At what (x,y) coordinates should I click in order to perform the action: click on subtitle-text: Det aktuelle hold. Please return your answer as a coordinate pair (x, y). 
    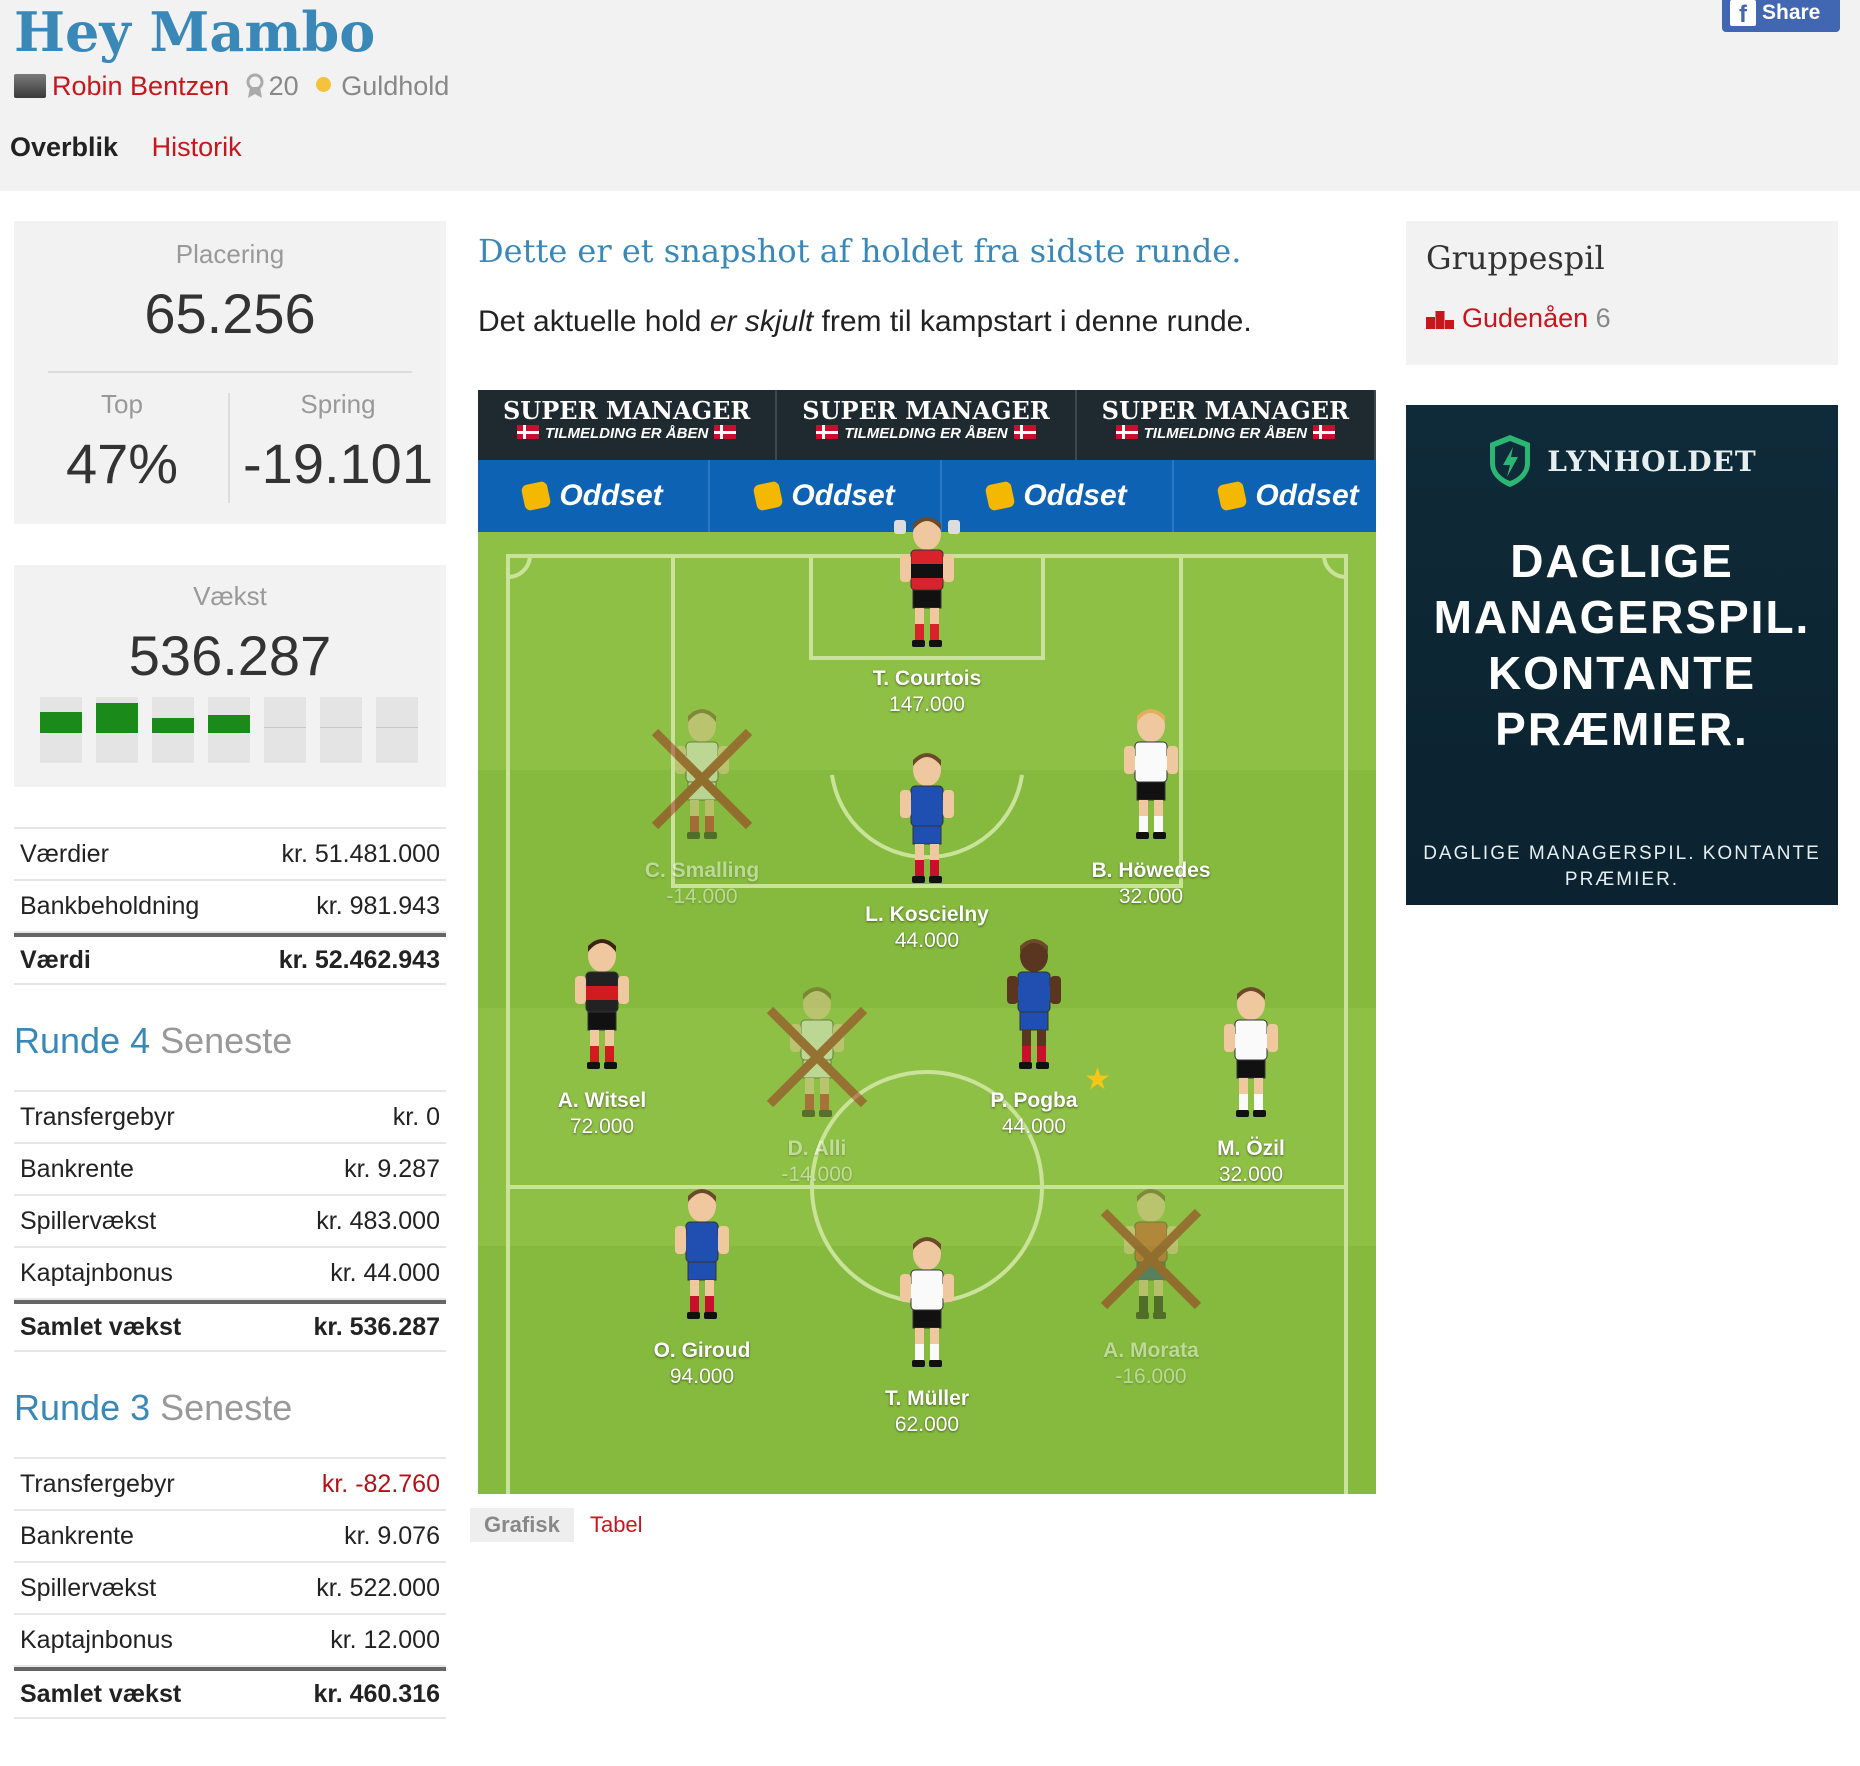
    Looking at the image, I should click on (594, 321).